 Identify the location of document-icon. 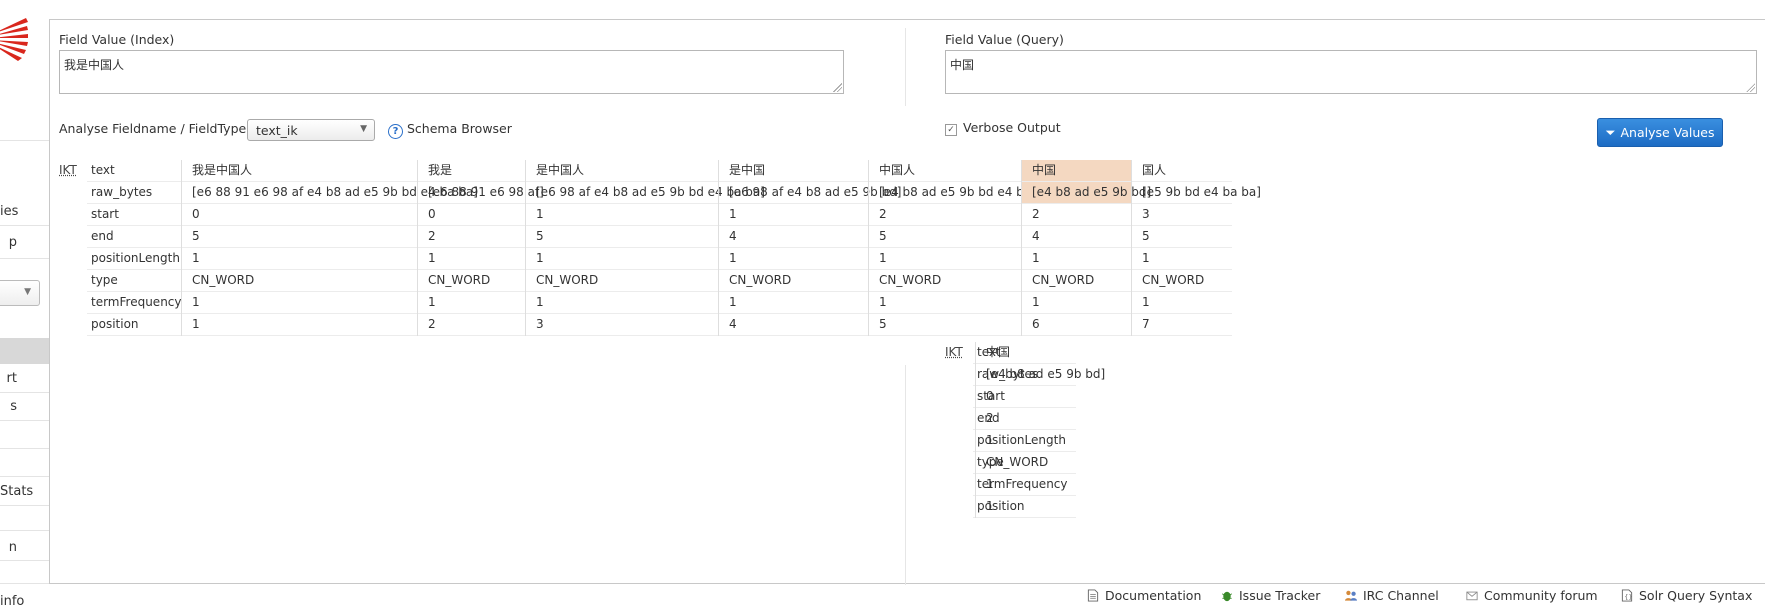
(1093, 595).